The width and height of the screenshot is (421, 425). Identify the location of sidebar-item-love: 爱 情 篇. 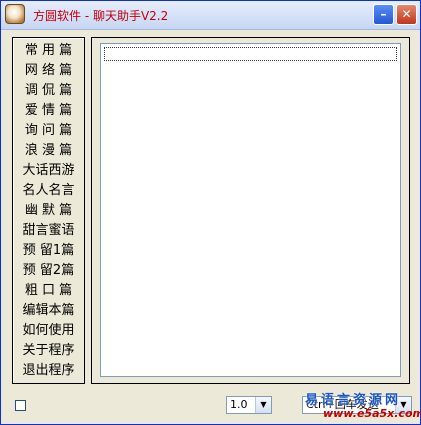
(48, 111).